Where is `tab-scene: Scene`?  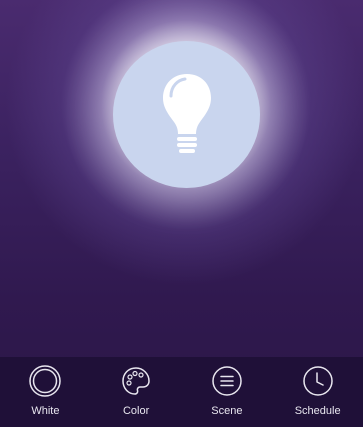
tab-scene: Scene is located at coordinates (227, 390).